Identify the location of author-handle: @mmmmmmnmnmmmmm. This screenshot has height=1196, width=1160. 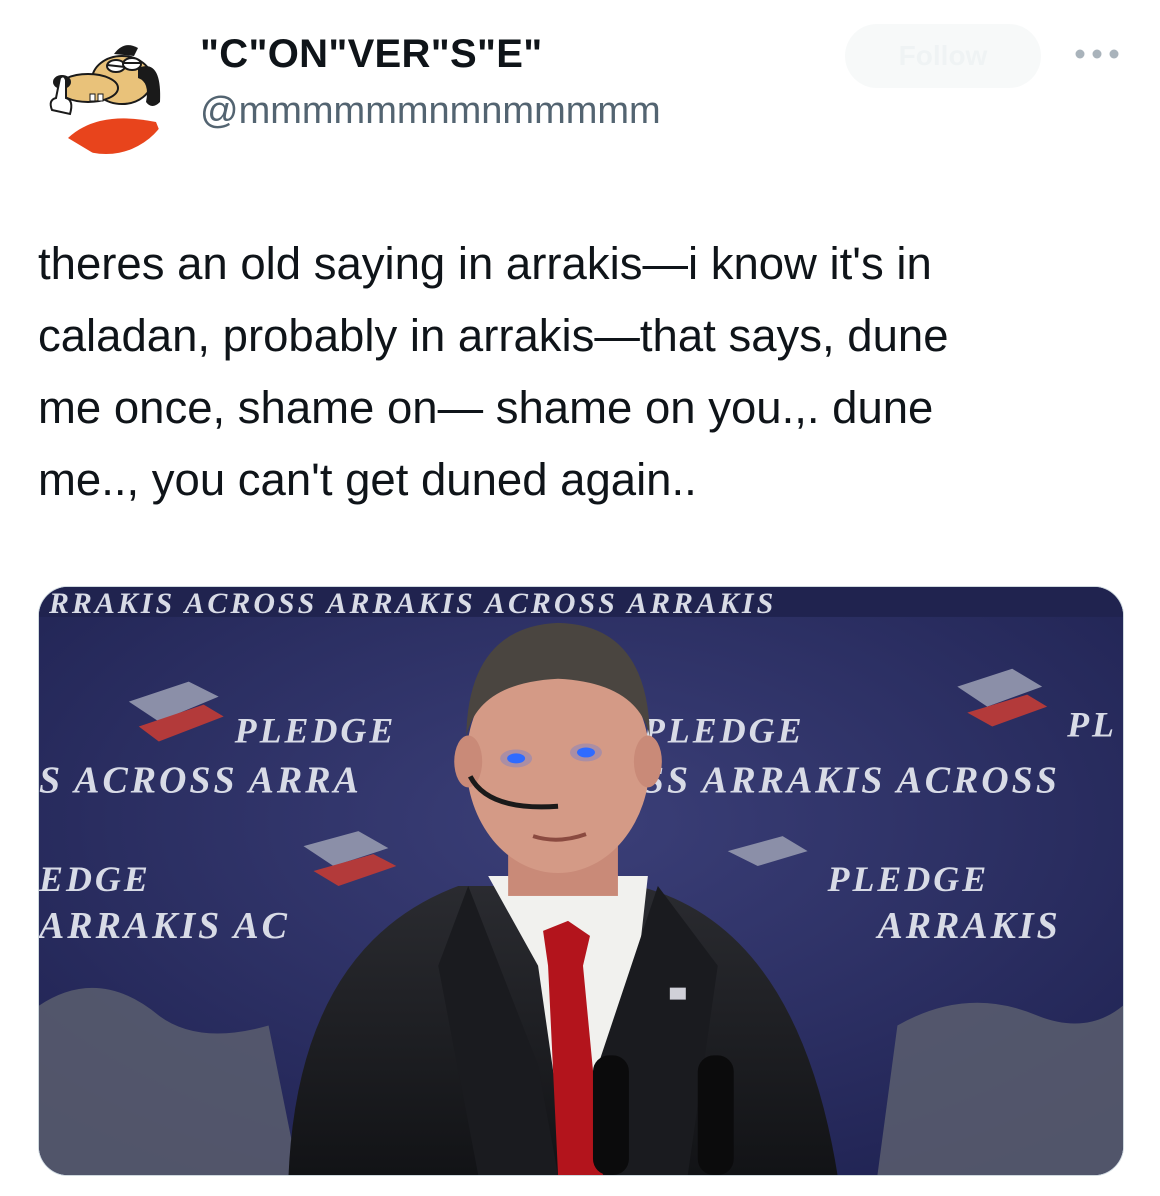
(430, 111).